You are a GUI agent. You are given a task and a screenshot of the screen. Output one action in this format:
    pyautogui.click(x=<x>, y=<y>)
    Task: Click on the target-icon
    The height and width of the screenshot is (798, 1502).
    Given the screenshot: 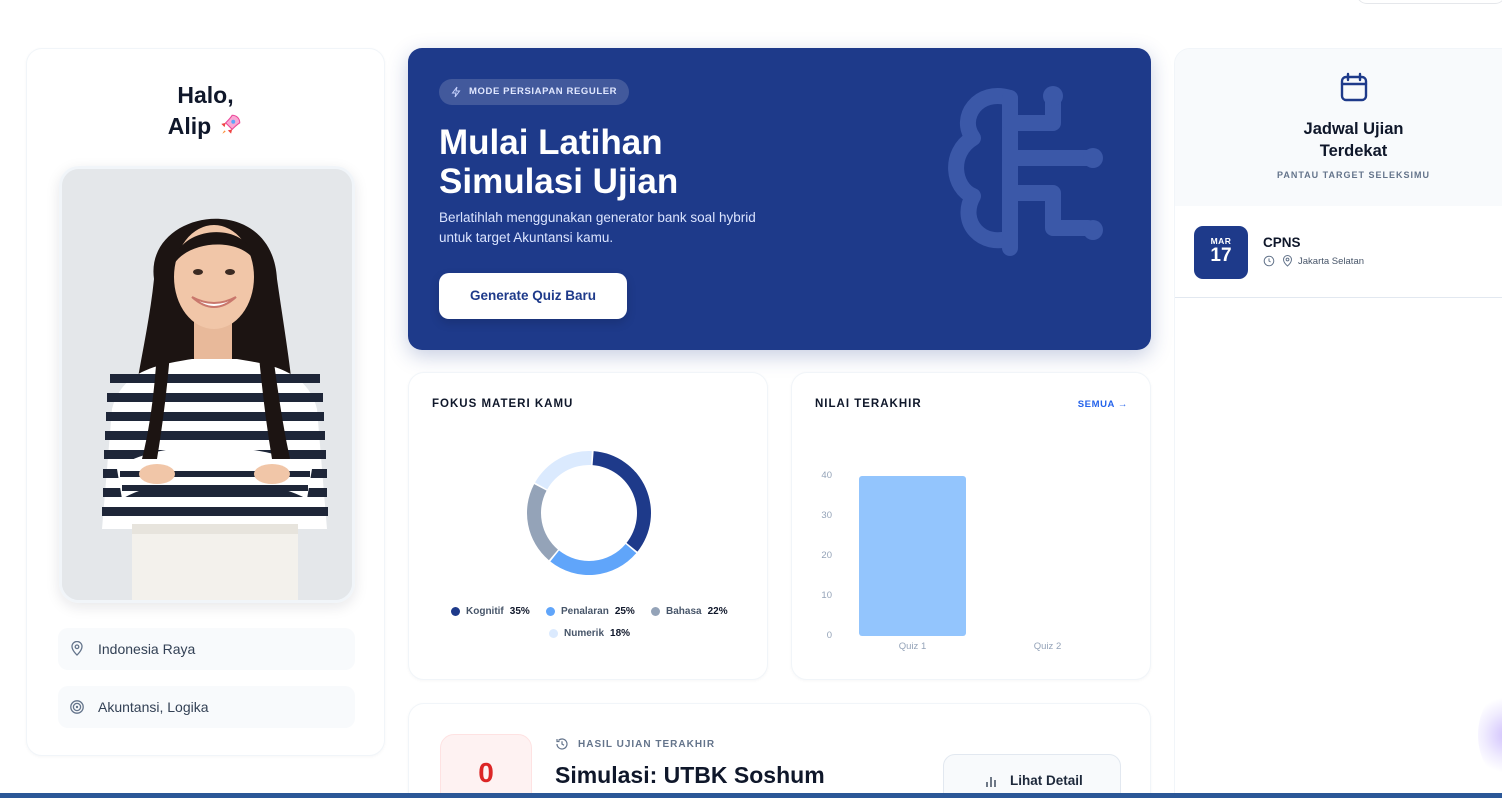 What is the action you would take?
    pyautogui.click(x=77, y=707)
    